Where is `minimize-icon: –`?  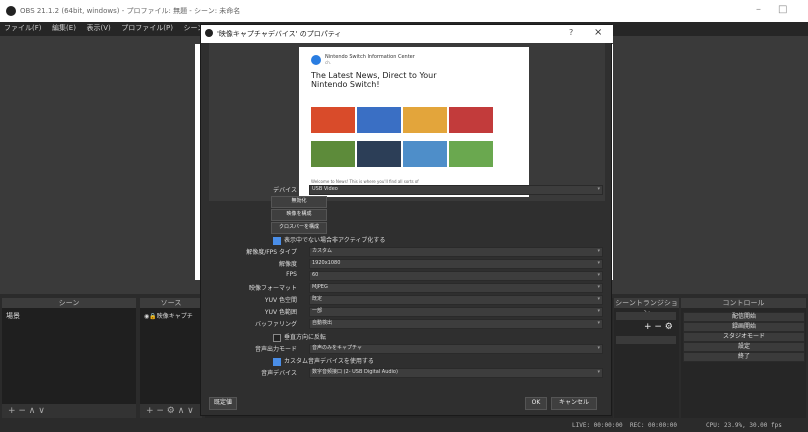
minimize-icon: – is located at coordinates (758, 9).